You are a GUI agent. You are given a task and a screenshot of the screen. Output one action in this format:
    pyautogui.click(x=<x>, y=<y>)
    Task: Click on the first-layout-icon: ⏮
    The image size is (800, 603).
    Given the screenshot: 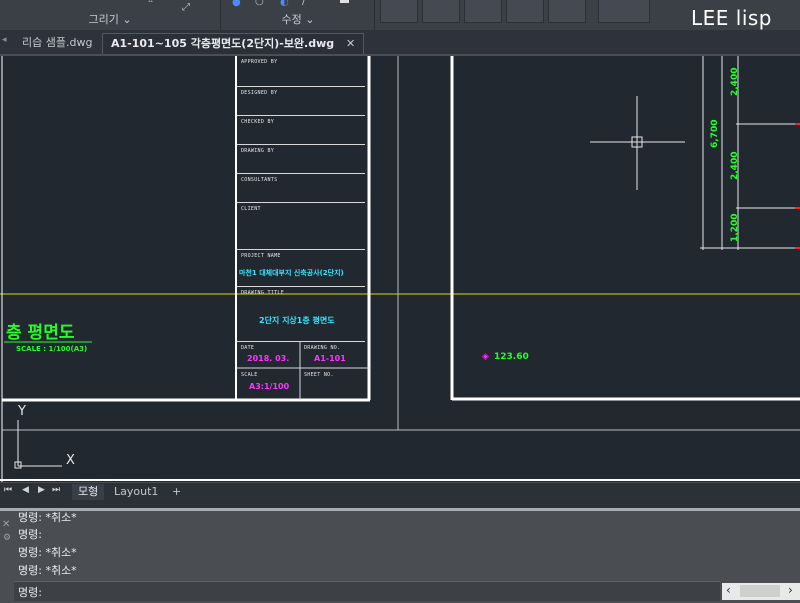 What is the action you would take?
    pyautogui.click(x=8, y=490)
    